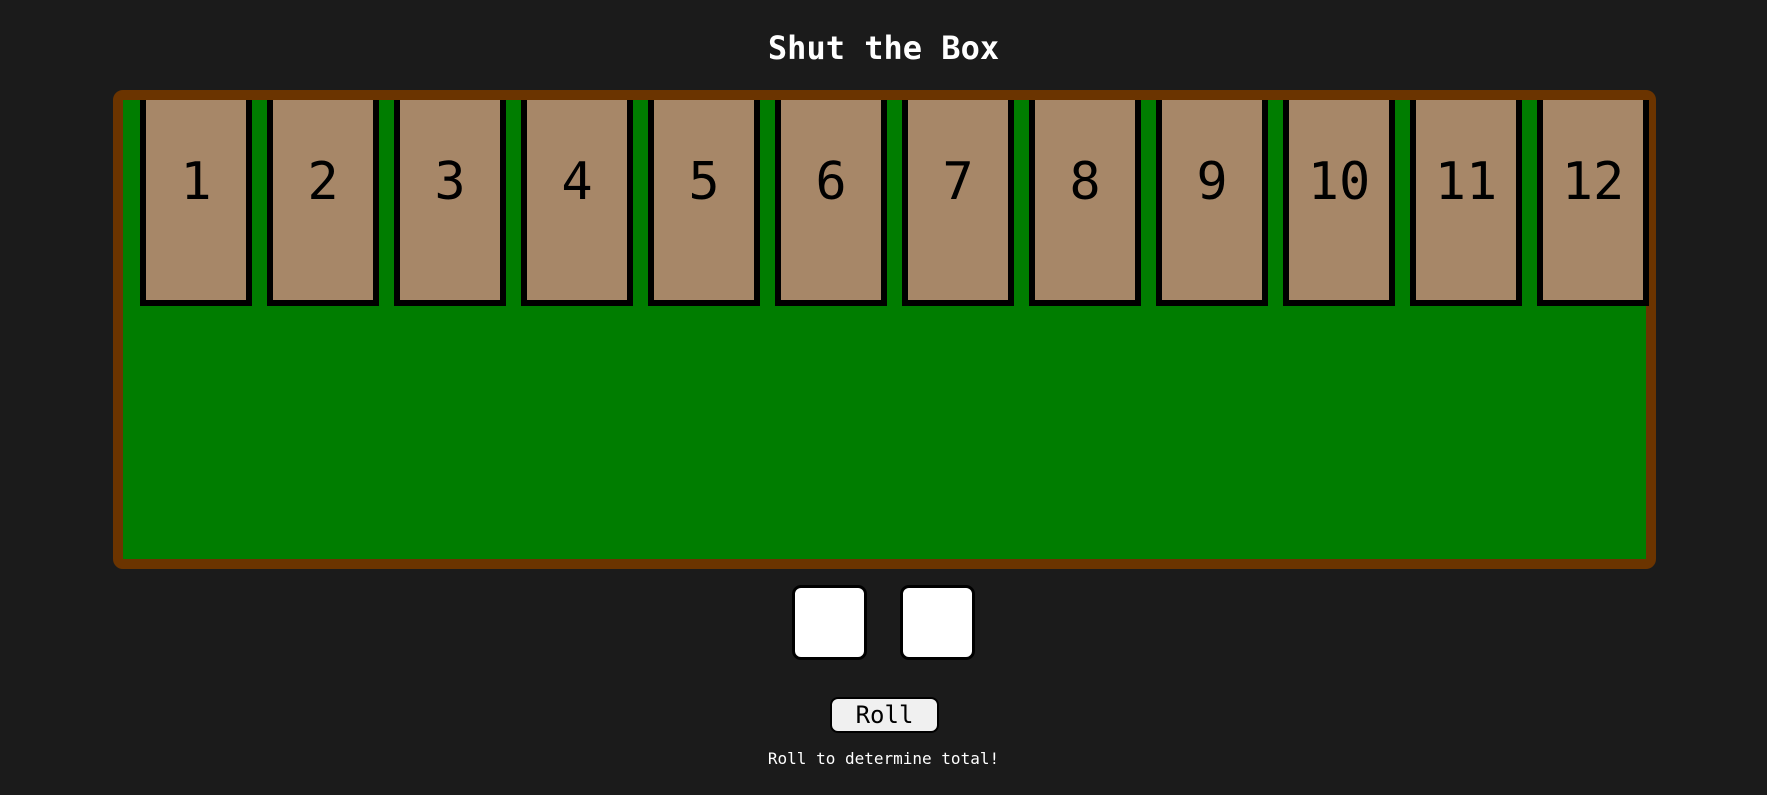 The height and width of the screenshot is (795, 1767). Describe the element at coordinates (831, 182) in the screenshot. I see `tile-label: 6` at that location.